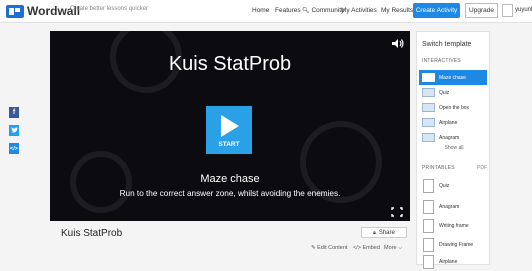  Describe the element at coordinates (397, 10) in the screenshot. I see `nav-my-results: My Results` at that location.